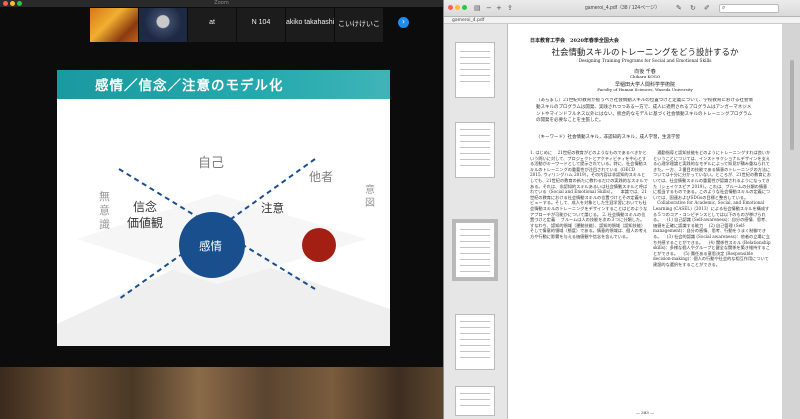 This screenshot has height=419, width=800. What do you see at coordinates (724, 7) in the screenshot?
I see `search-icon: ⌕` at bounding box center [724, 7].